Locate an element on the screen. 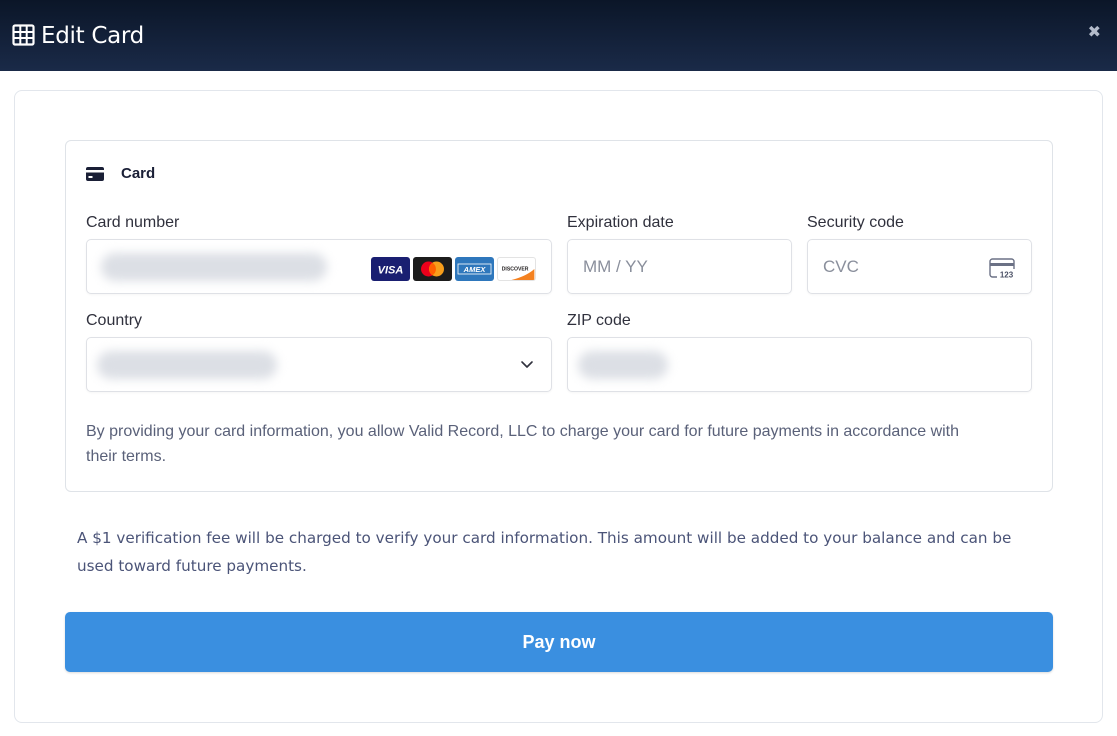 The image size is (1117, 736). modal-title: Edit Card is located at coordinates (92, 35).